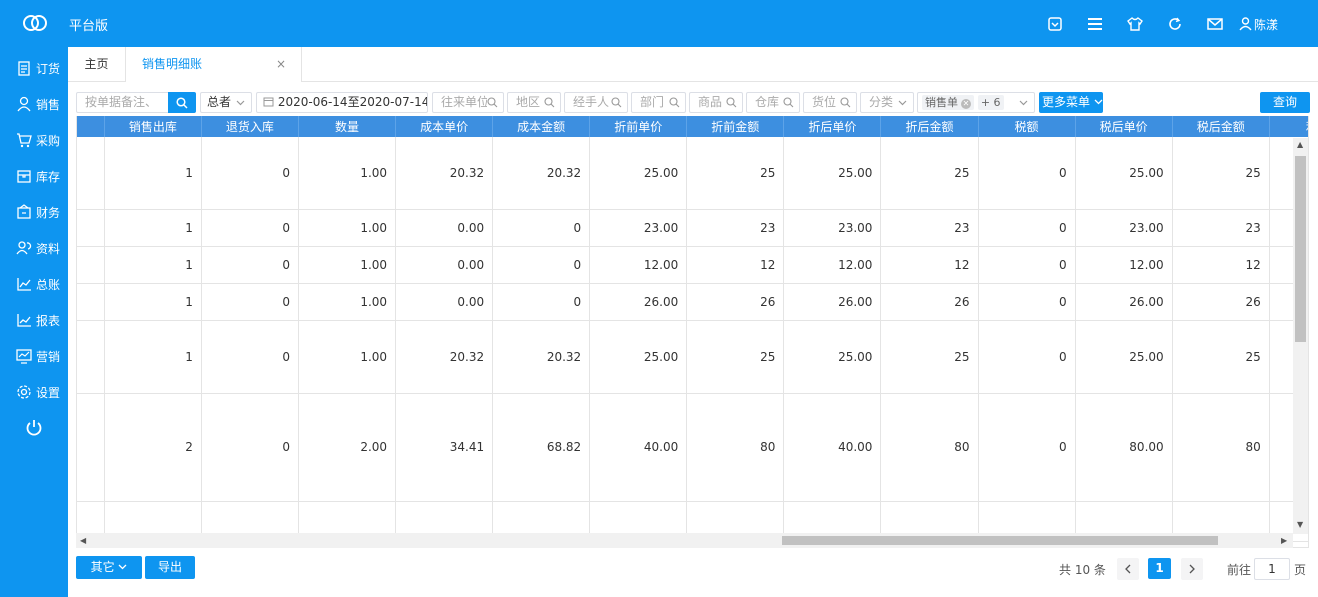 The height and width of the screenshot is (597, 1318). What do you see at coordinates (1027, 126) in the screenshot?
I see `column-header: 税额` at bounding box center [1027, 126].